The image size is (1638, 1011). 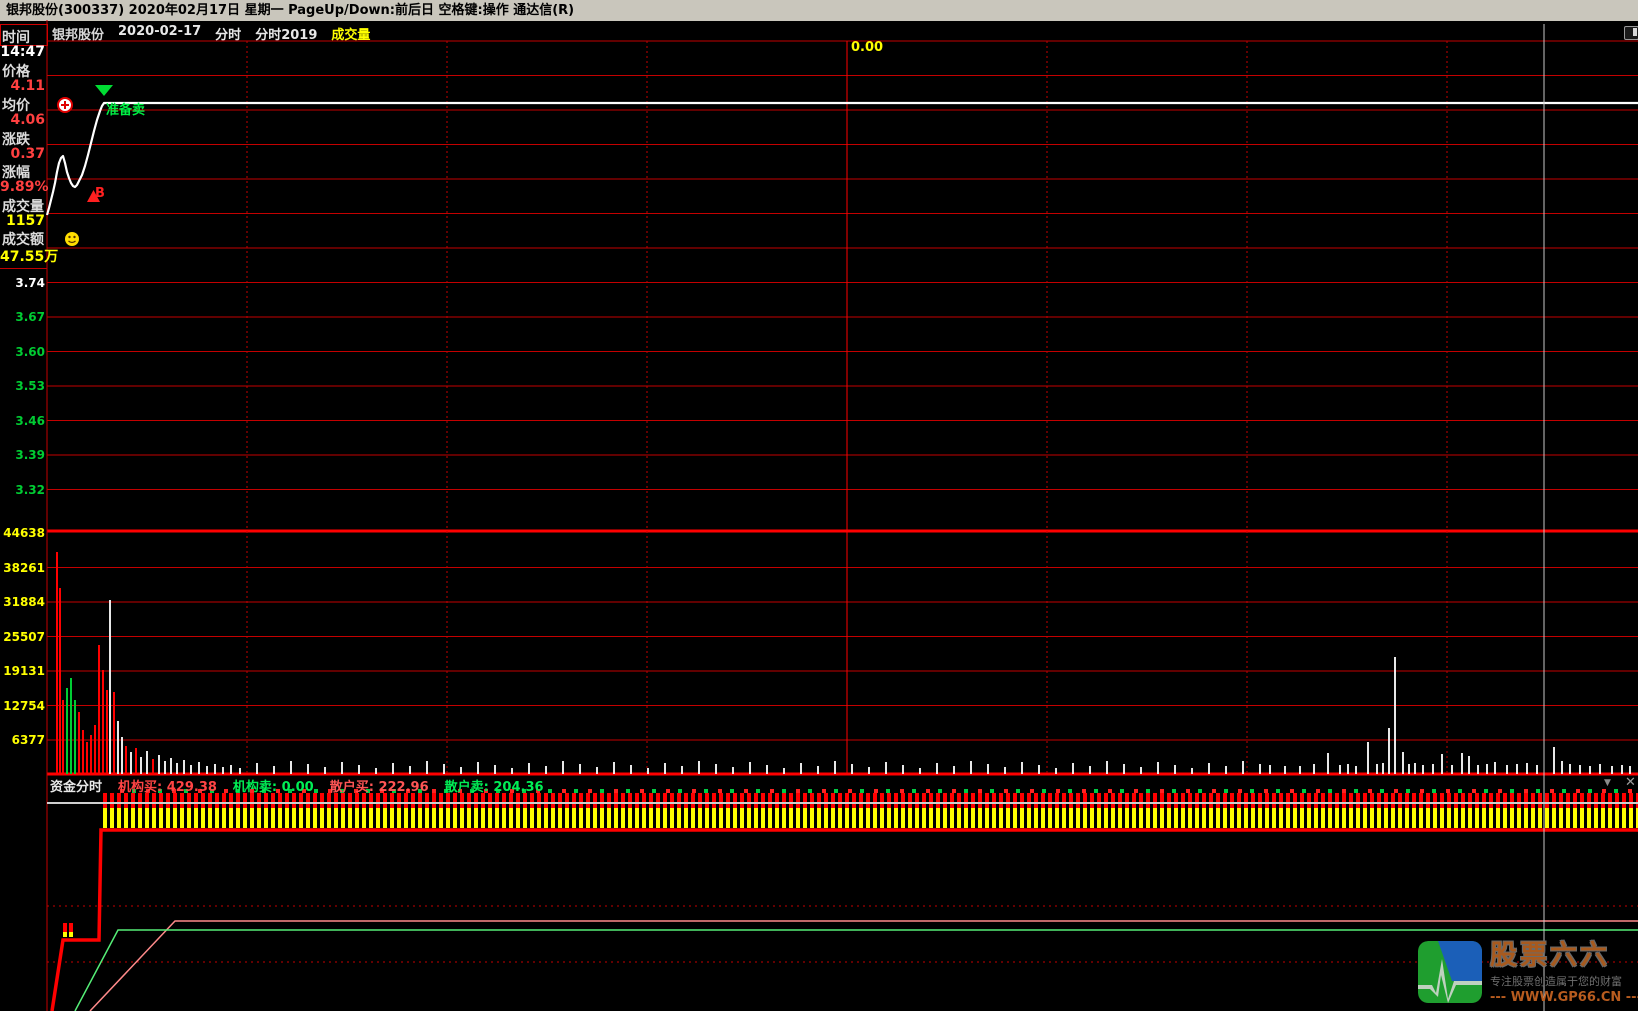 What do you see at coordinates (1450, 972) in the screenshot?
I see `gp66-logo-icon` at bounding box center [1450, 972].